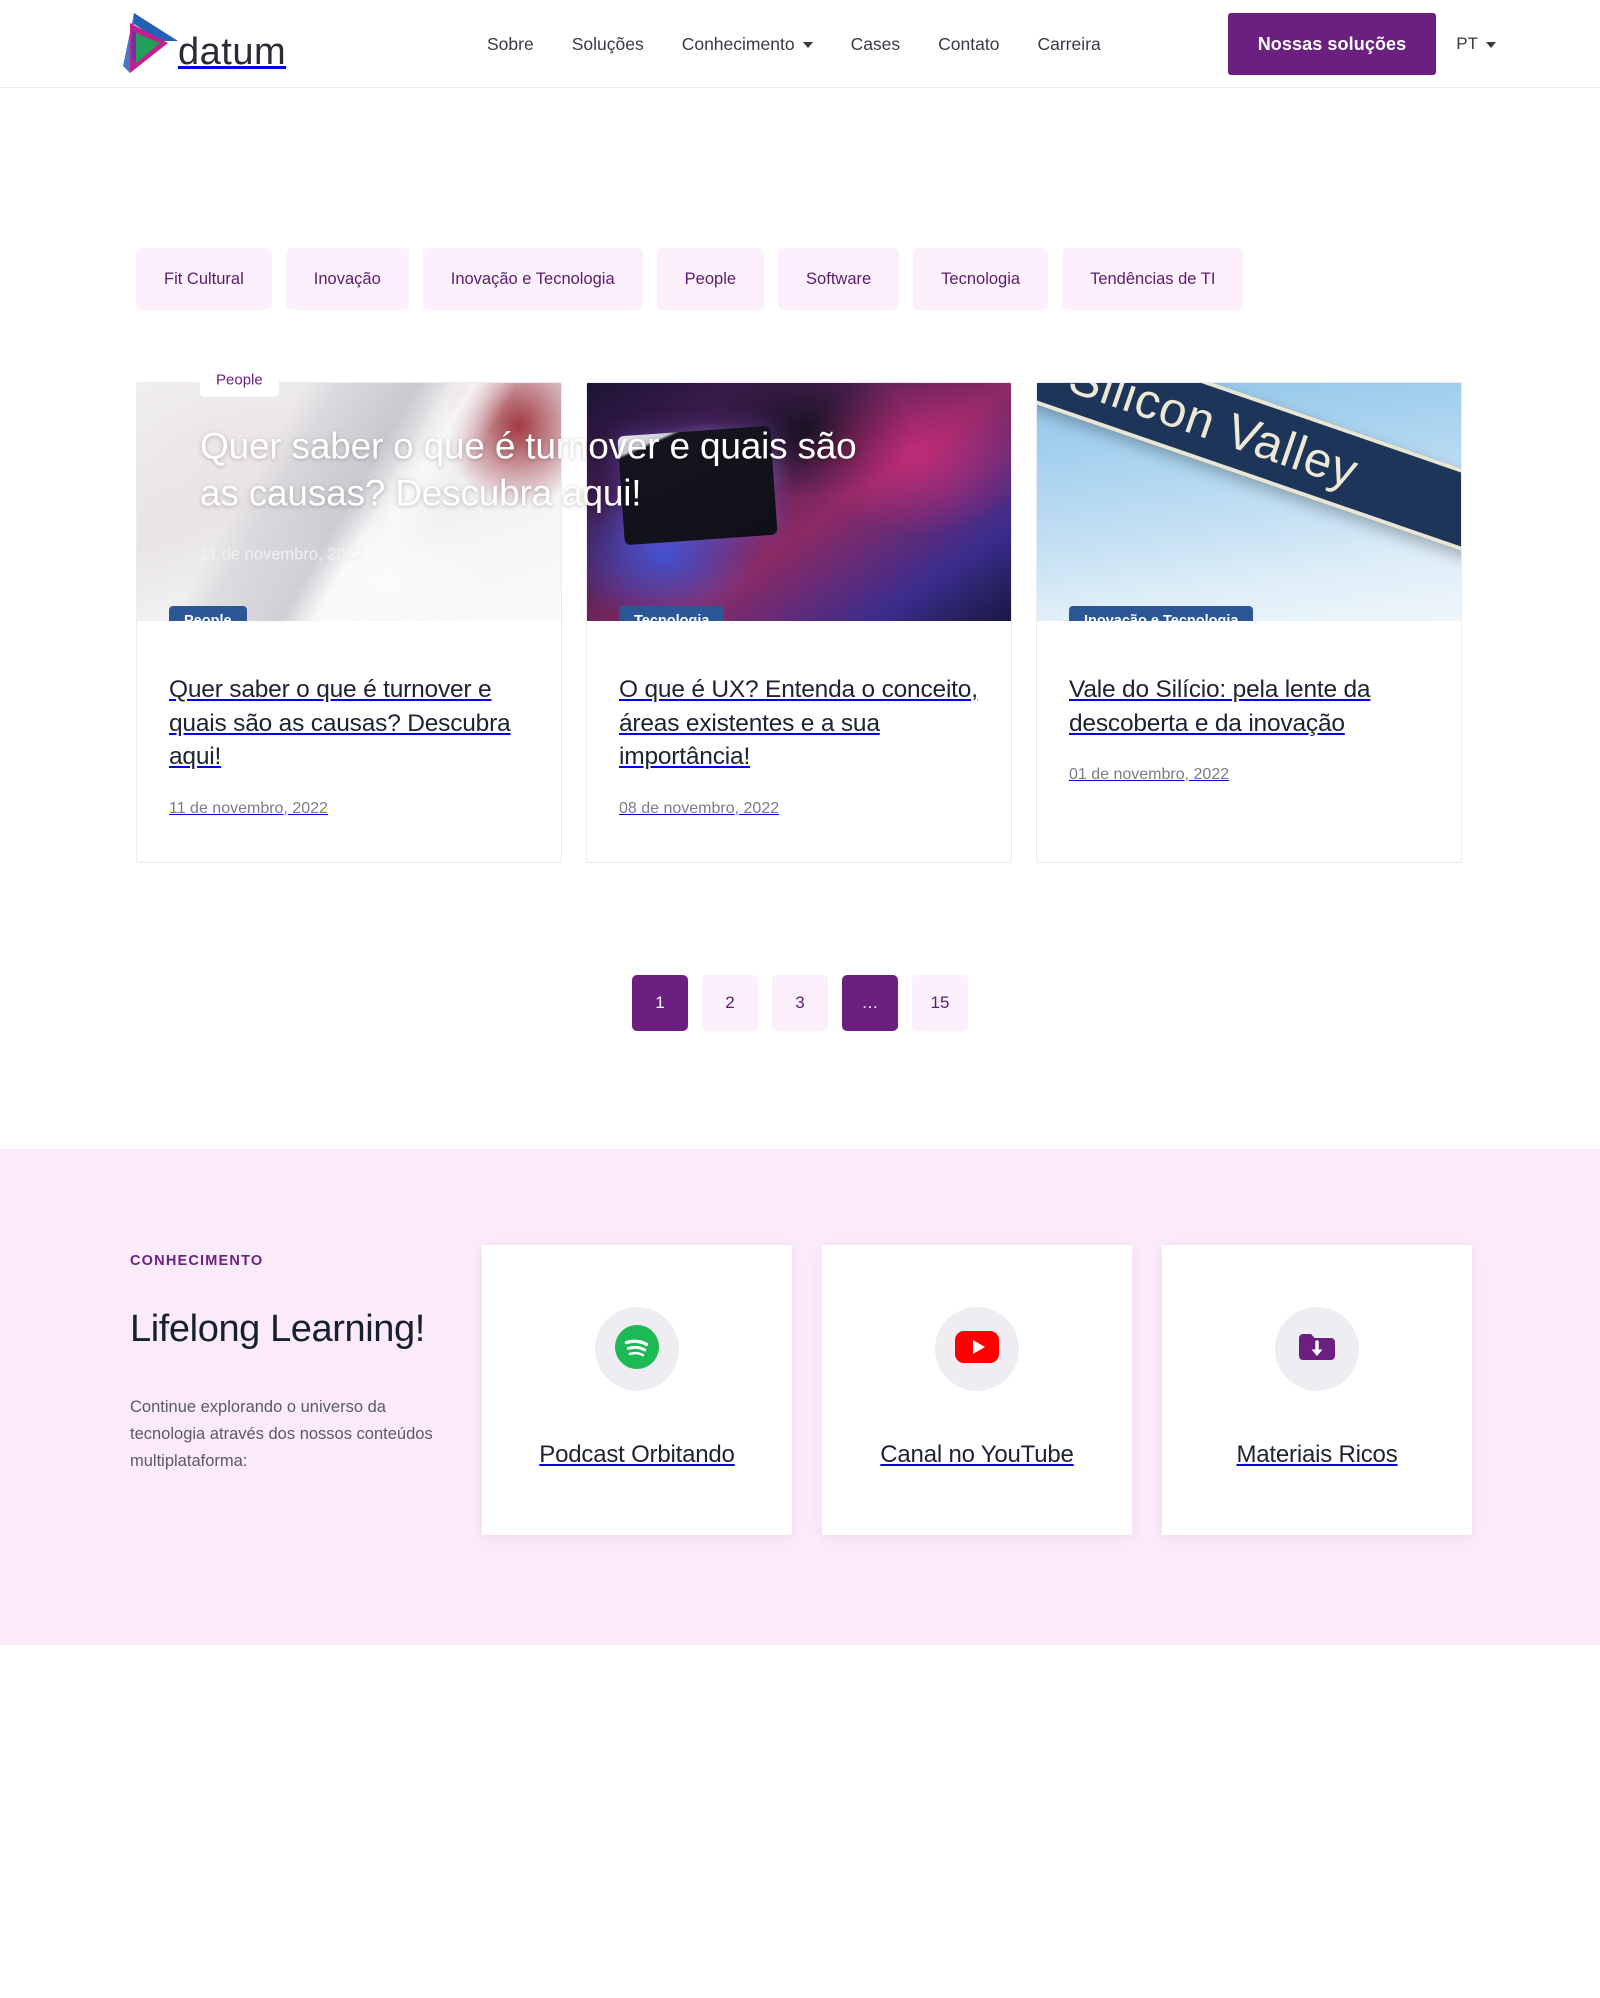  I want to click on spotify-icon, so click(637, 1349).